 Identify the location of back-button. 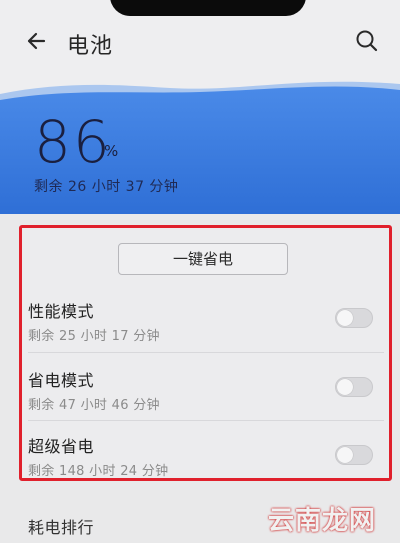
(37, 41).